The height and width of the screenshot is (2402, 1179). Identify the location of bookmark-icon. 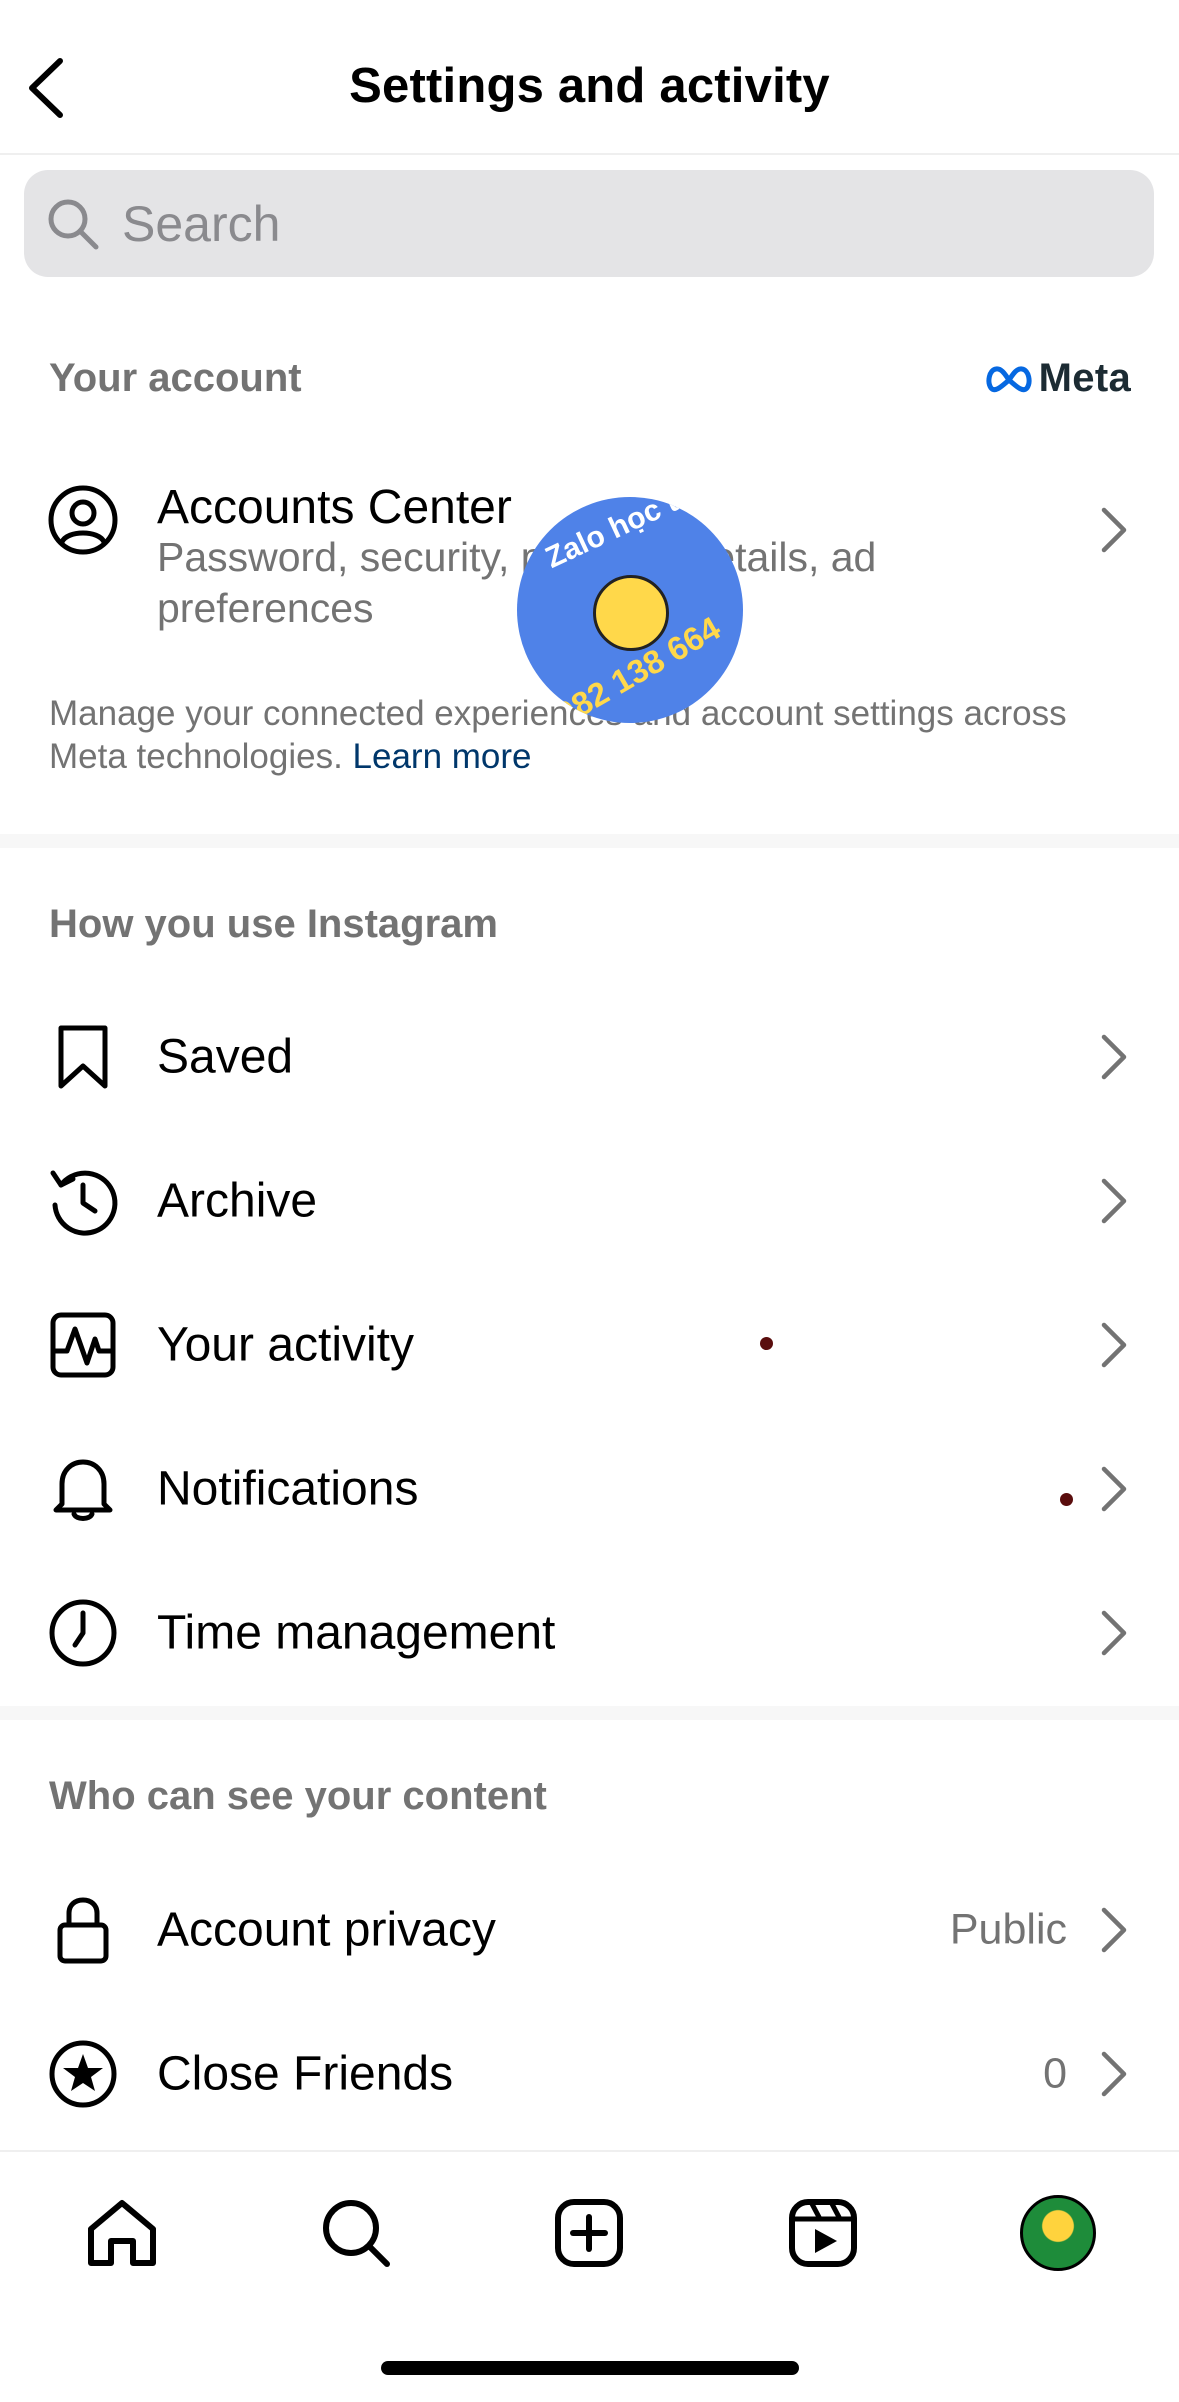
(83, 1057).